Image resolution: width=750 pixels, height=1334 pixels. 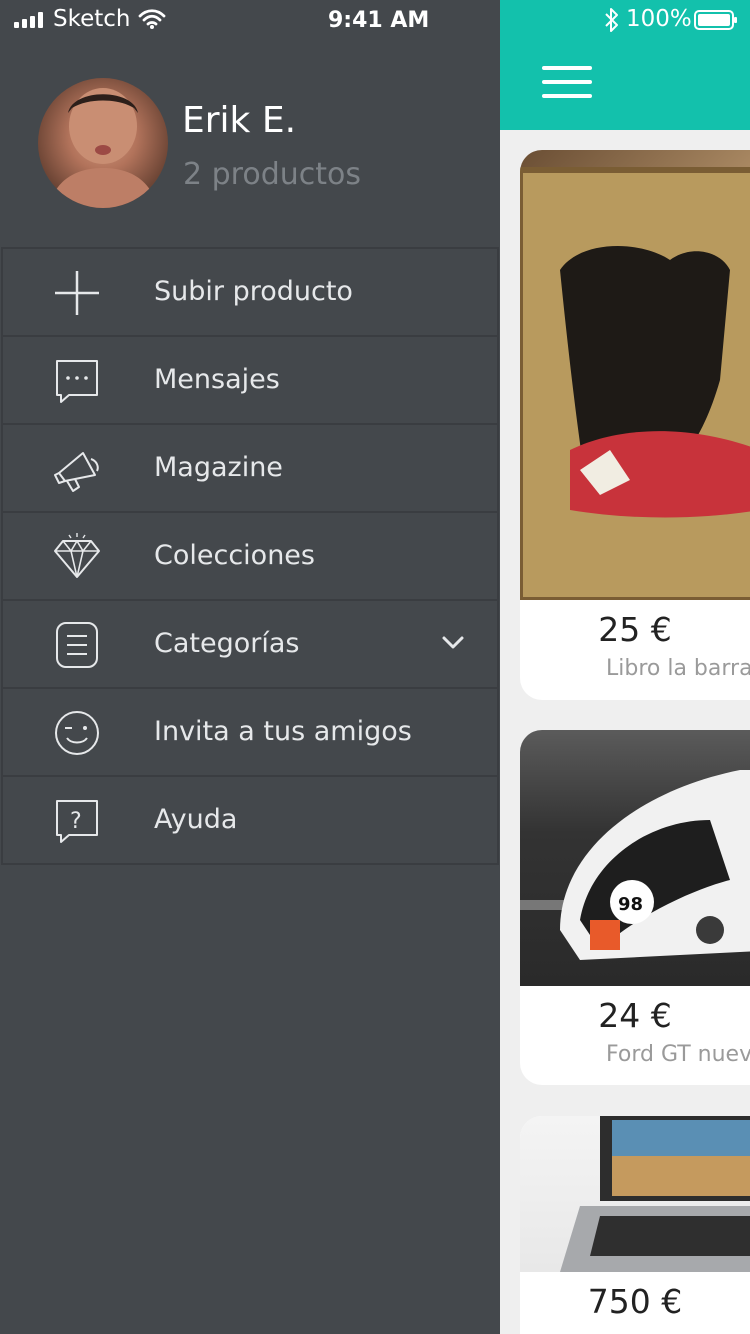 I want to click on product-price: 750 €, so click(x=635, y=1301).